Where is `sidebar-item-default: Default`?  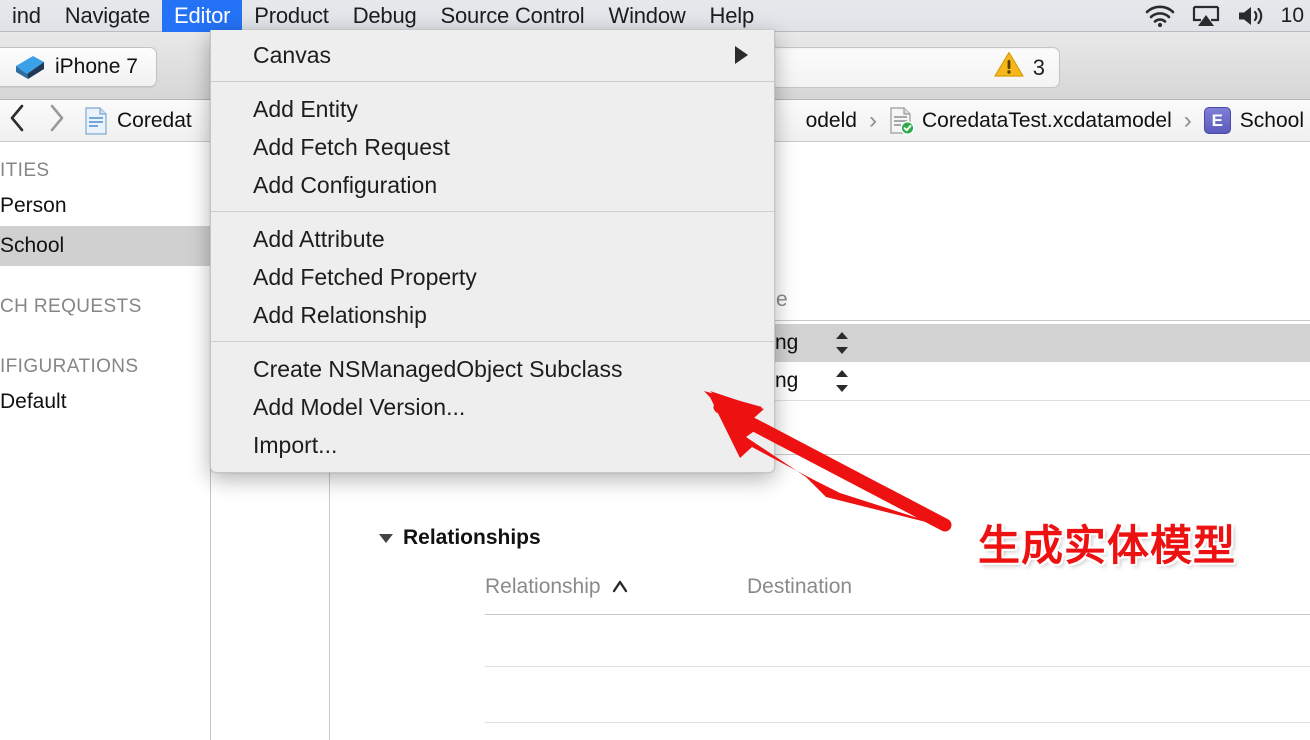
sidebar-item-default: Default is located at coordinates (105, 402).